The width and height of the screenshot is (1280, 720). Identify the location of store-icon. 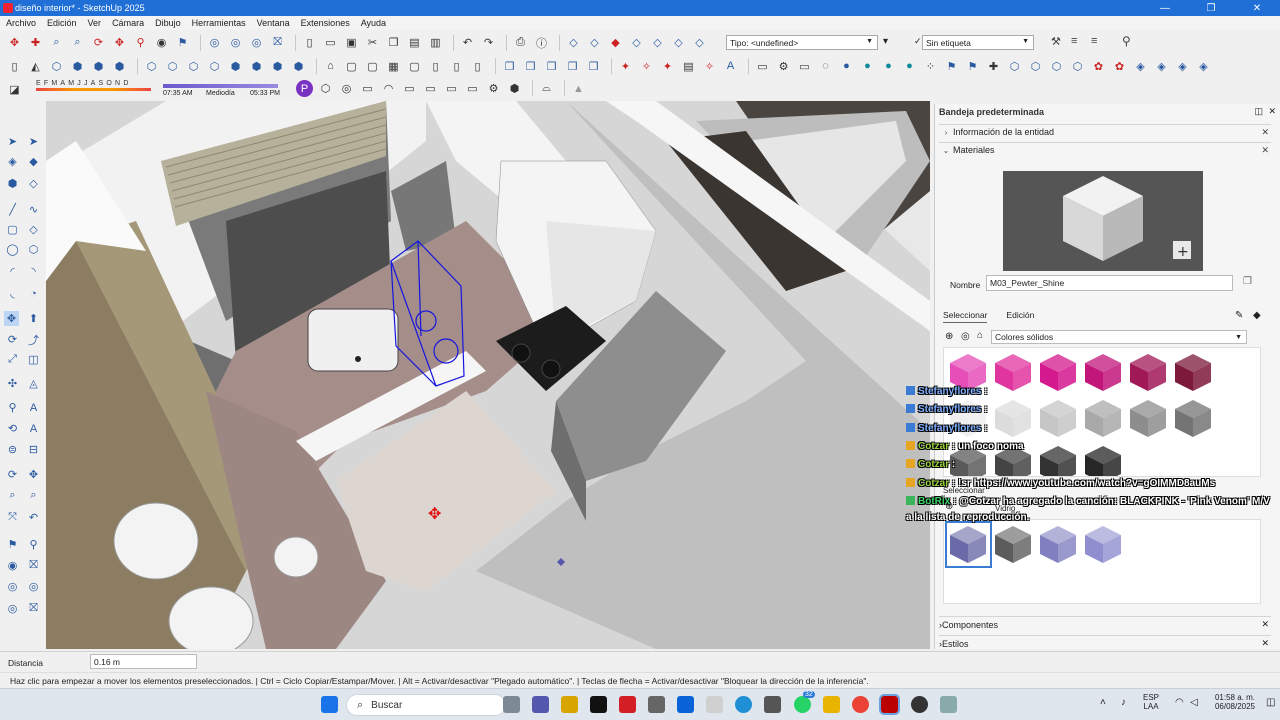
(714, 704).